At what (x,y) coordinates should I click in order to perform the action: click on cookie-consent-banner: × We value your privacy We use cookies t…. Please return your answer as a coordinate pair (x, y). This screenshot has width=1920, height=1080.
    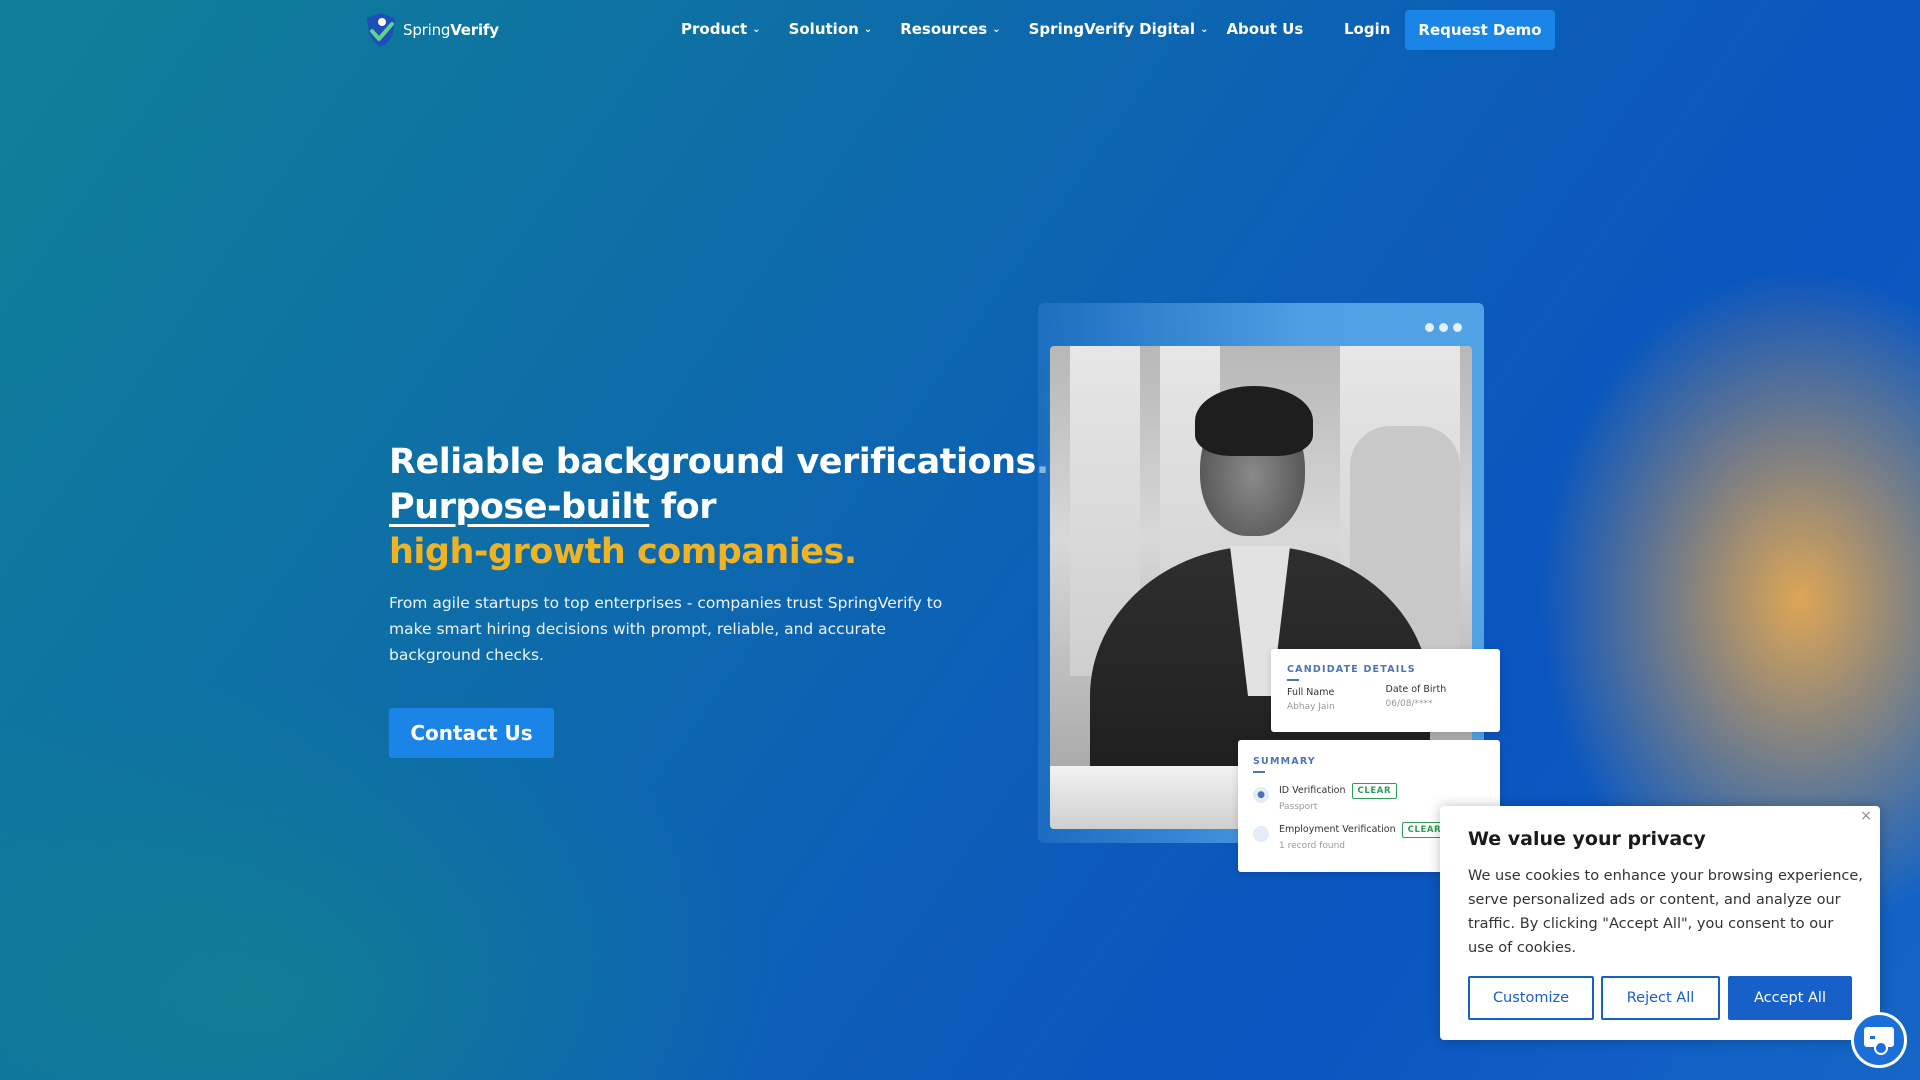
    Looking at the image, I should click on (1660, 923).